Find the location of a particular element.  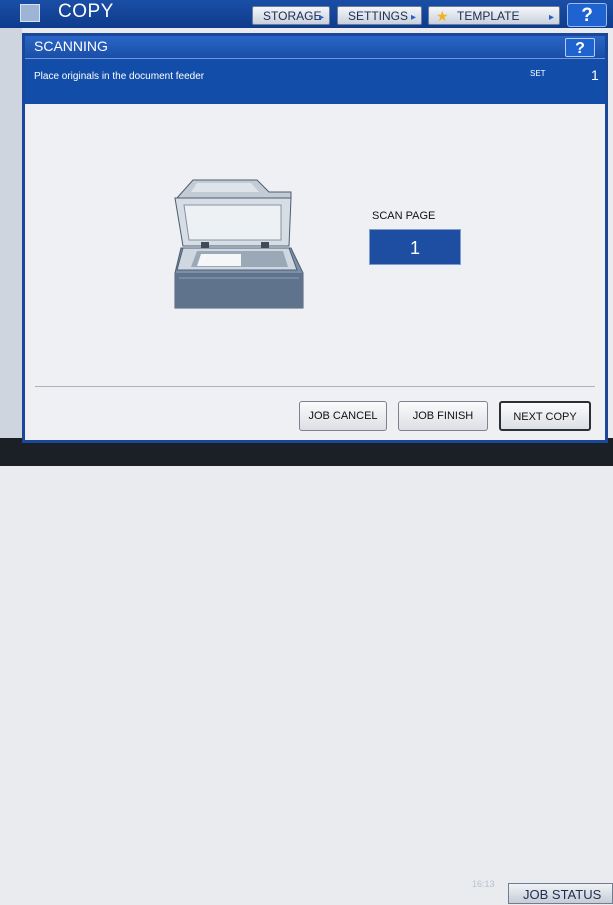

settings-arrow-icon: ▸ is located at coordinates (413, 17).